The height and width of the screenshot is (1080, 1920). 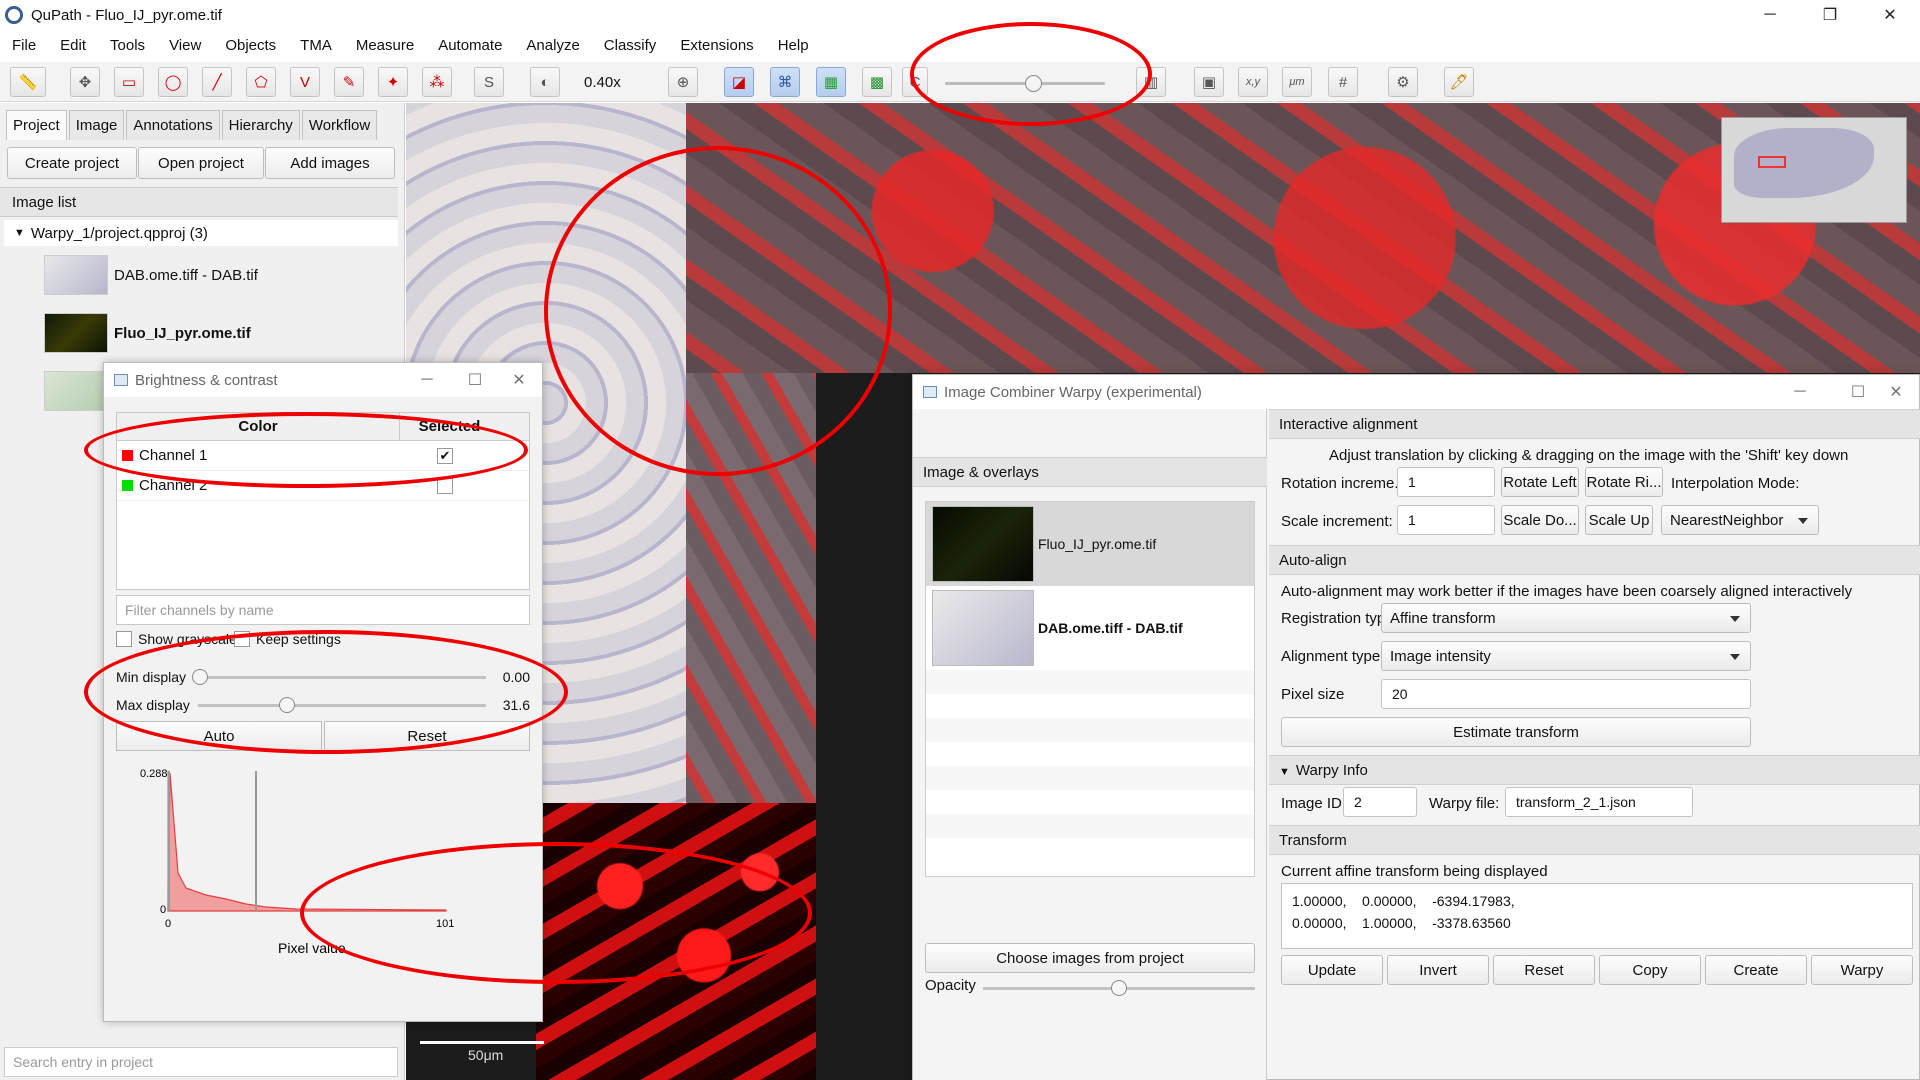 I want to click on zoom-to-fit-icon: ⊕, so click(x=683, y=82).